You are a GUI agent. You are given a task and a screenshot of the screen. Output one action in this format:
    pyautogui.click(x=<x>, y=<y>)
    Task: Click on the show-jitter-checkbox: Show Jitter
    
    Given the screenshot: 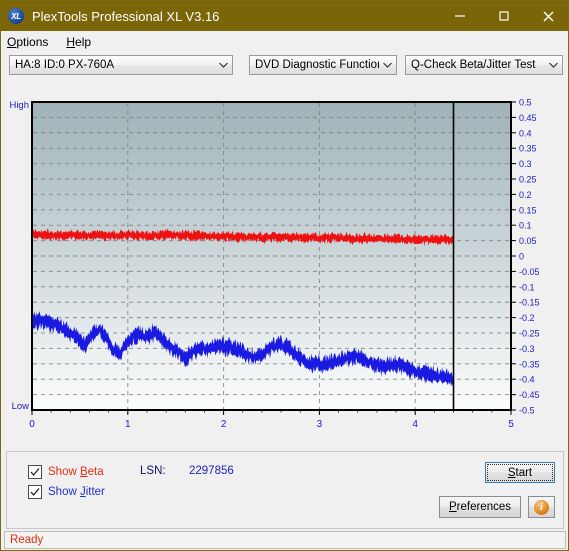 What is the action you would take?
    pyautogui.click(x=66, y=492)
    